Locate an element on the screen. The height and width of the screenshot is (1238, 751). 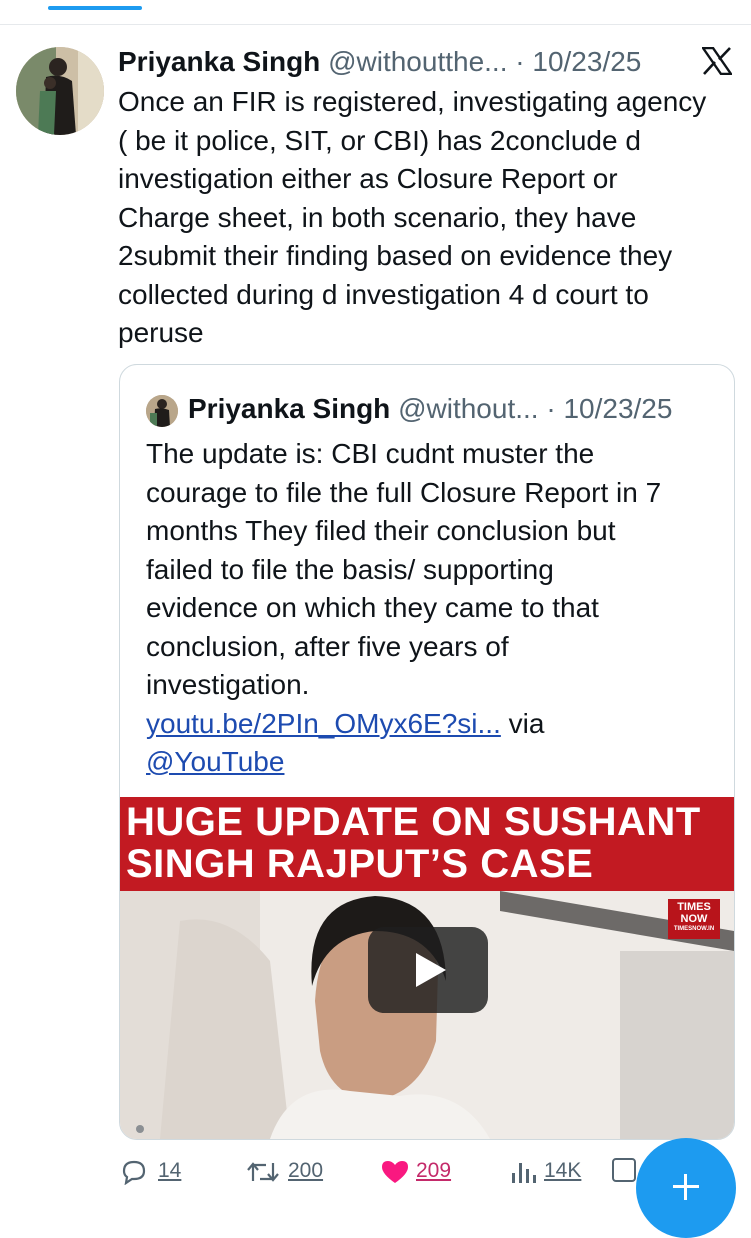
reply-button: 14 is located at coordinates (160, 1171).